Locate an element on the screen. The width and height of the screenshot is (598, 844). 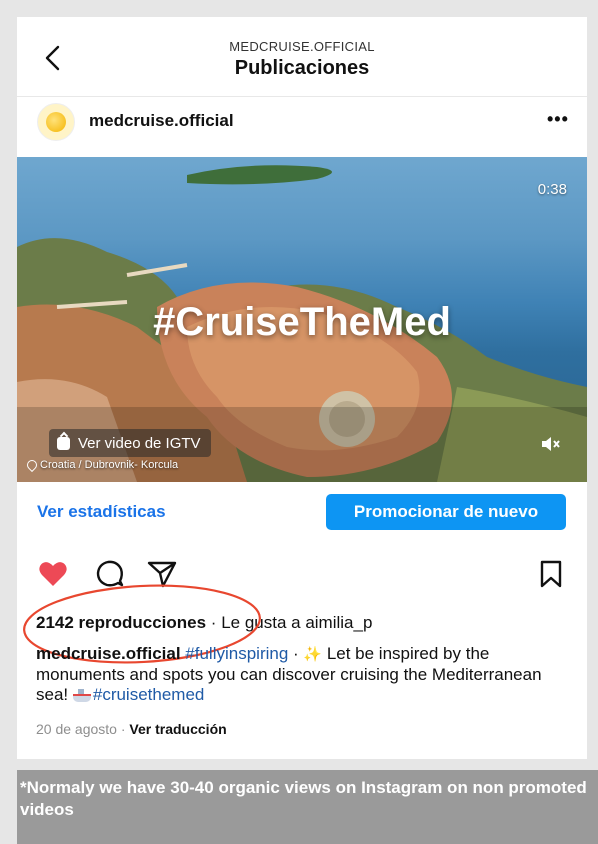
likes-prefix: Le gusta a is located at coordinates (263, 622).